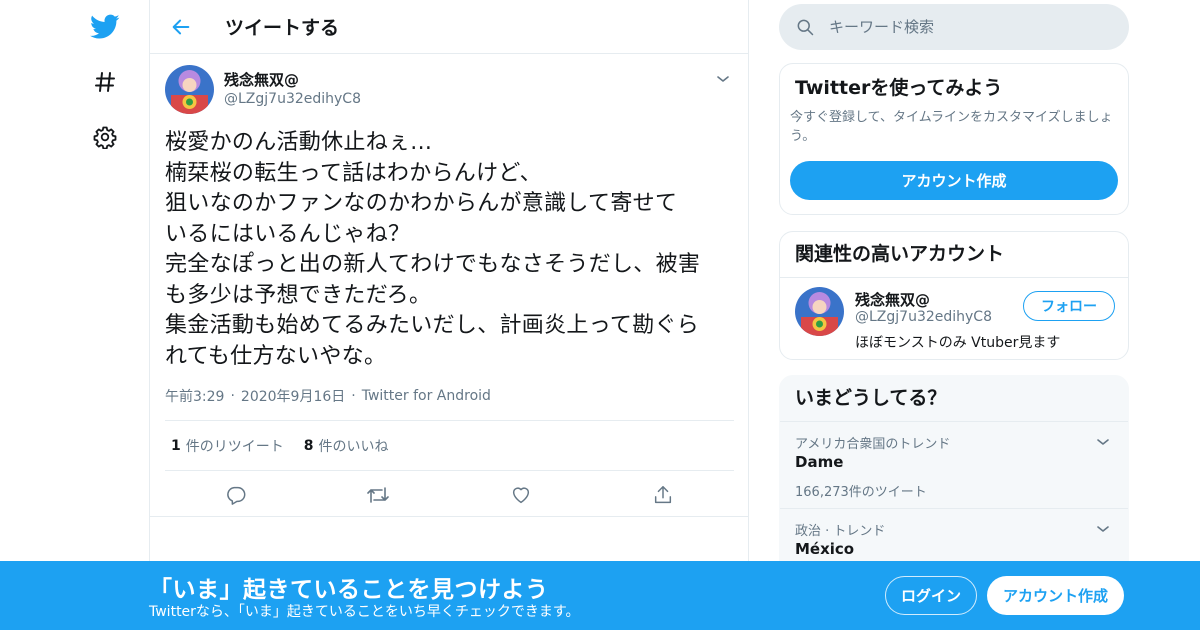 The width and height of the screenshot is (1200, 630). I want to click on tweet-actions, so click(449, 495).